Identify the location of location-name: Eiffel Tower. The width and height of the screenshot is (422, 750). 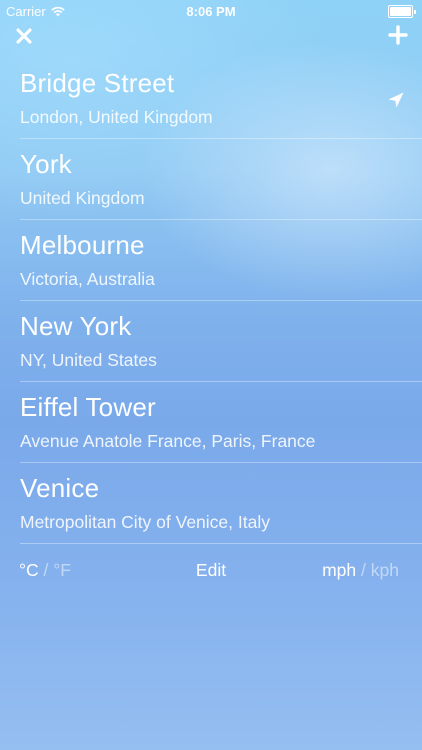
(88, 407).